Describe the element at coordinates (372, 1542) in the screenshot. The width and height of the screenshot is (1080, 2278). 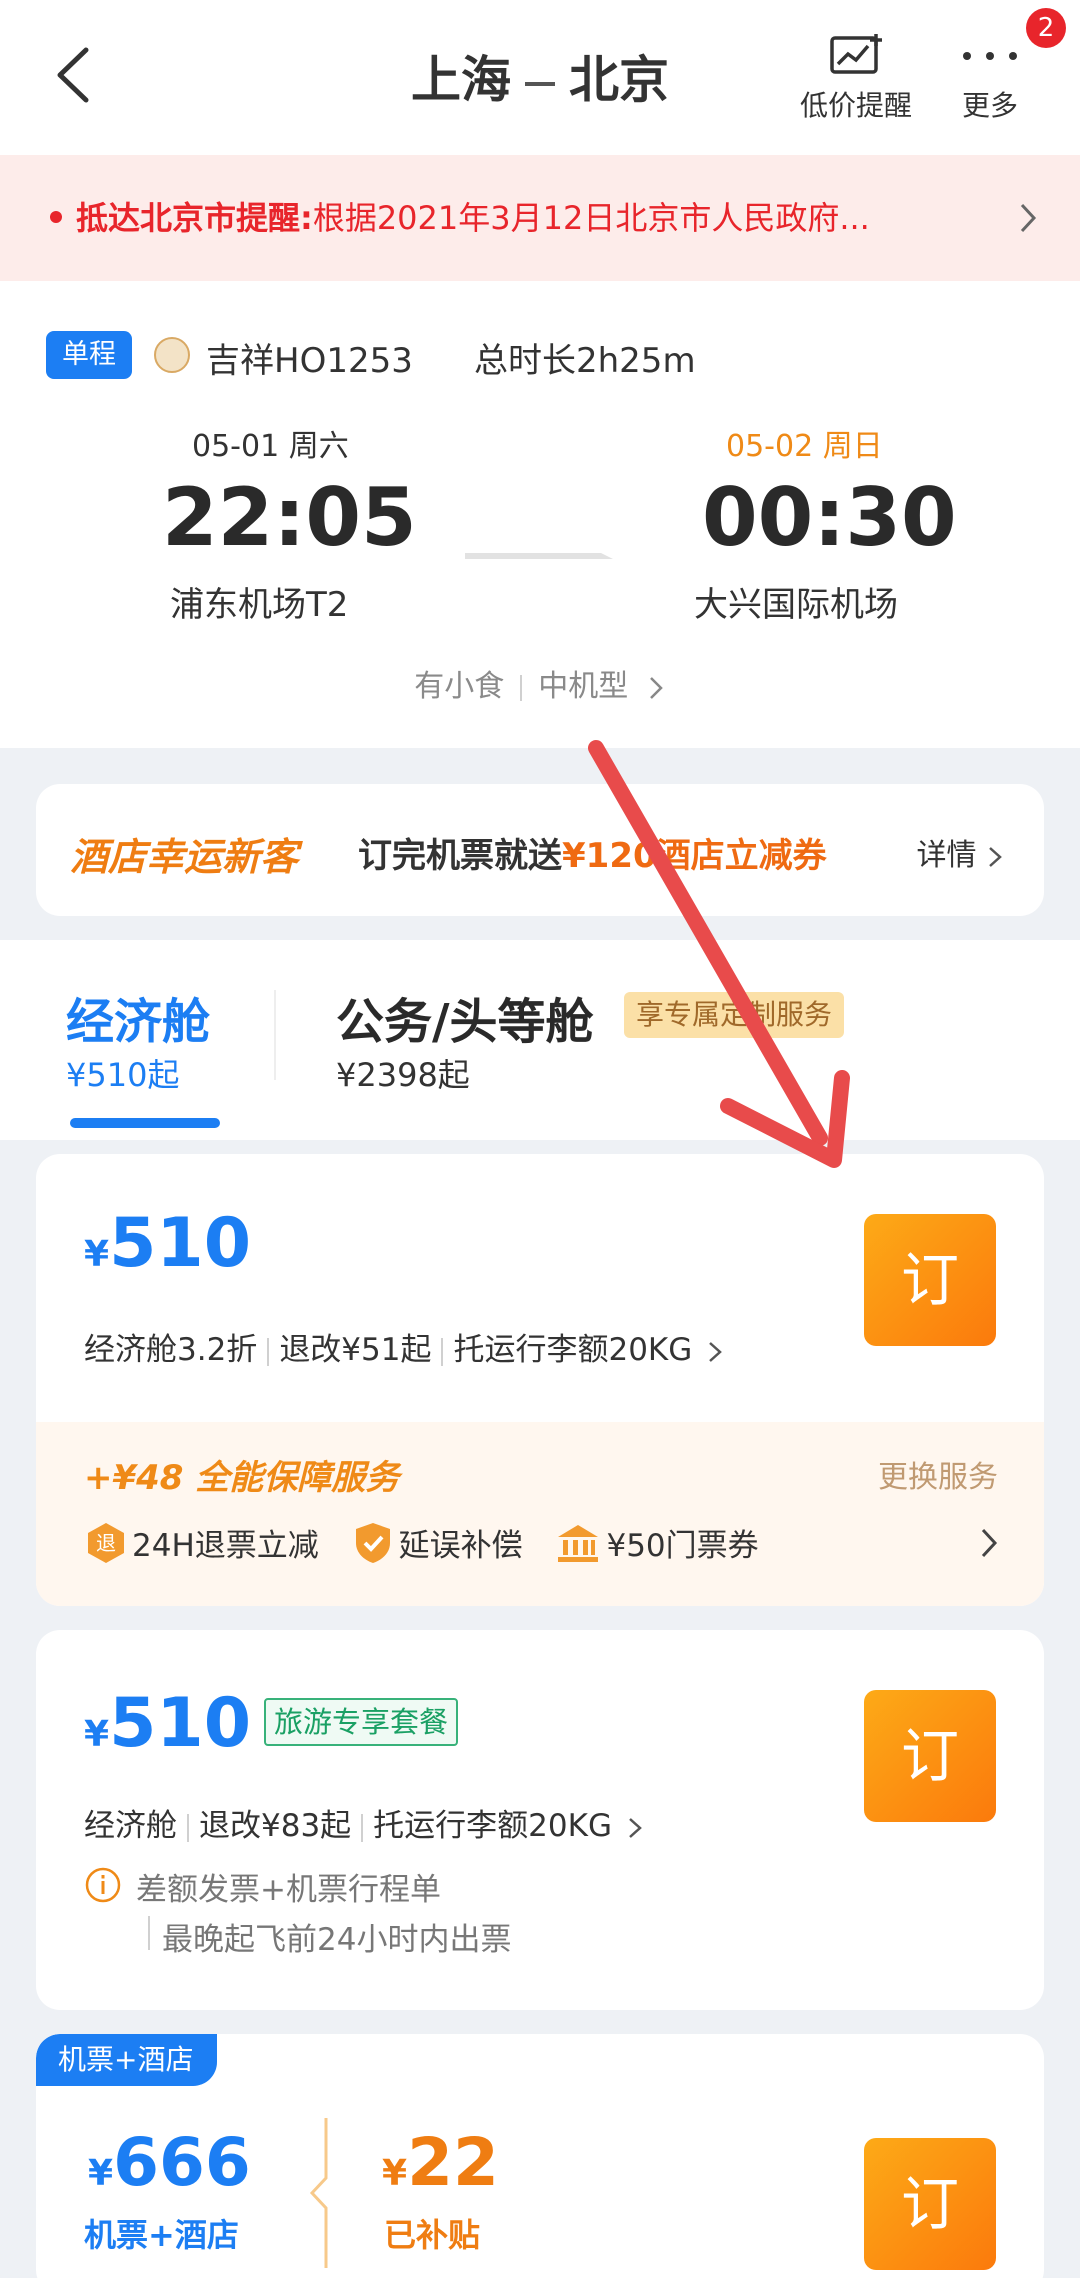
I see `shield-check-icon` at that location.